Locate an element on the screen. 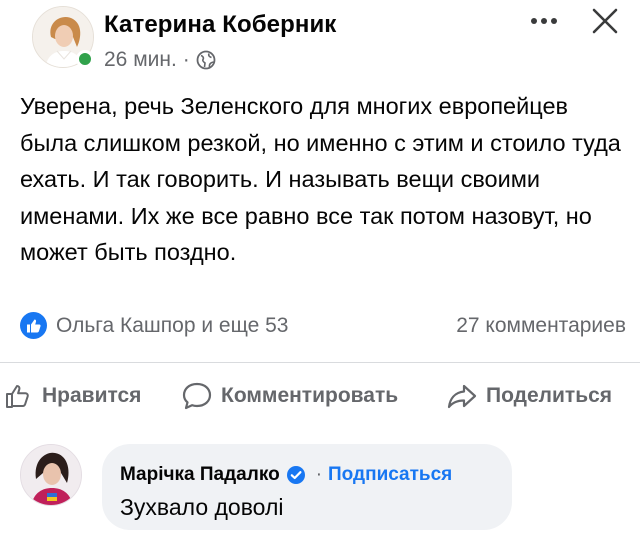 This screenshot has width=640, height=533. globe-icon is located at coordinates (206, 60).